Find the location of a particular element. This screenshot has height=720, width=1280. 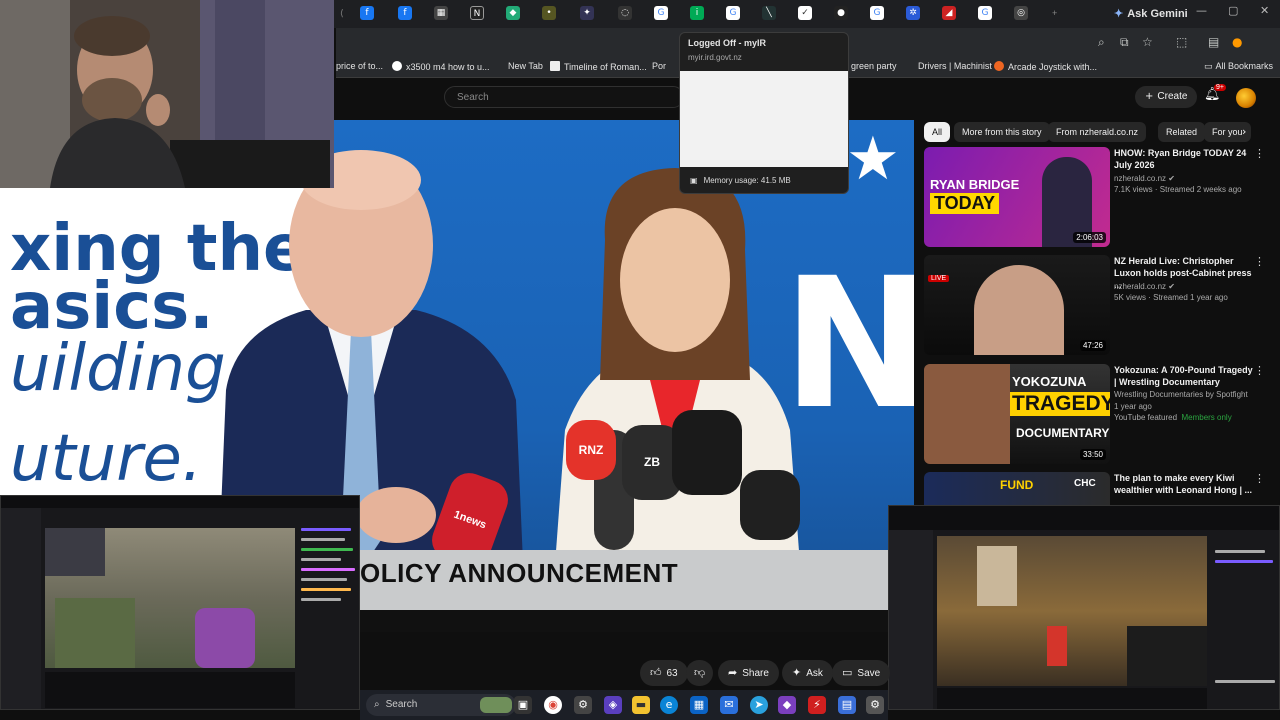

file-explorer-icon: ▬ is located at coordinates (641, 705).